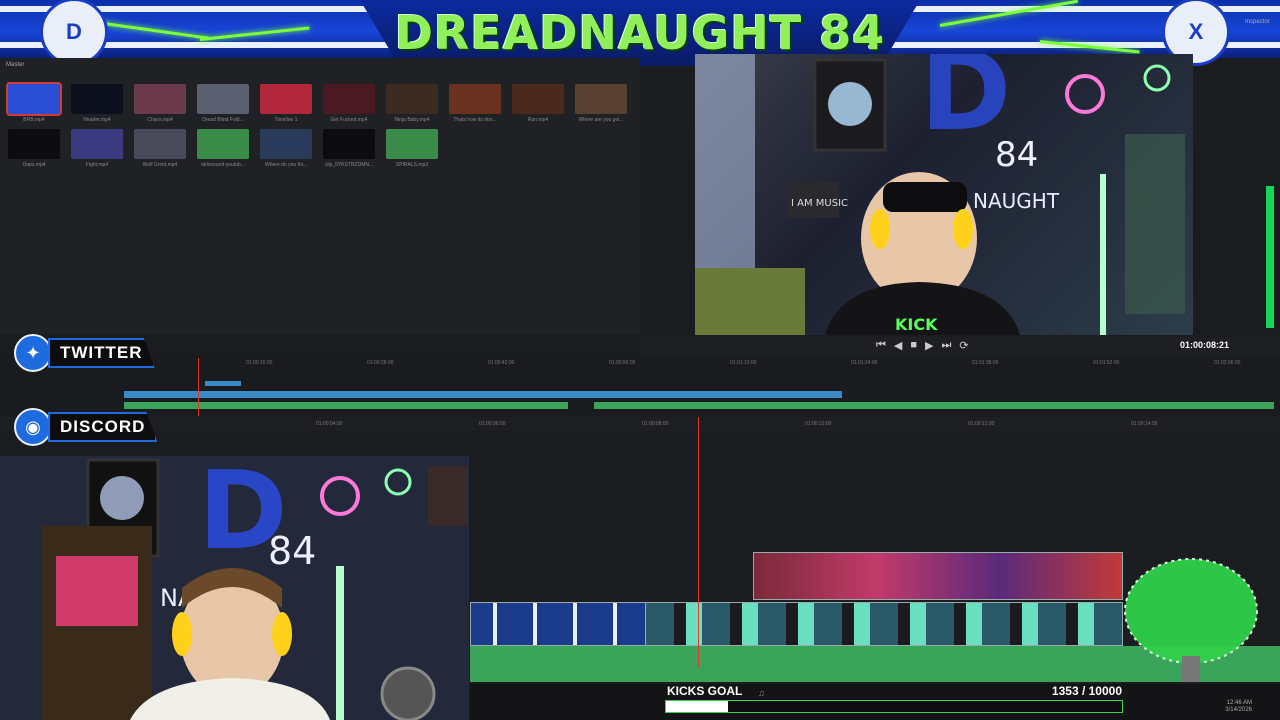 The height and width of the screenshot is (720, 1280). What do you see at coordinates (538, 106) in the screenshot?
I see `media-clip: Run.mp4` at bounding box center [538, 106].